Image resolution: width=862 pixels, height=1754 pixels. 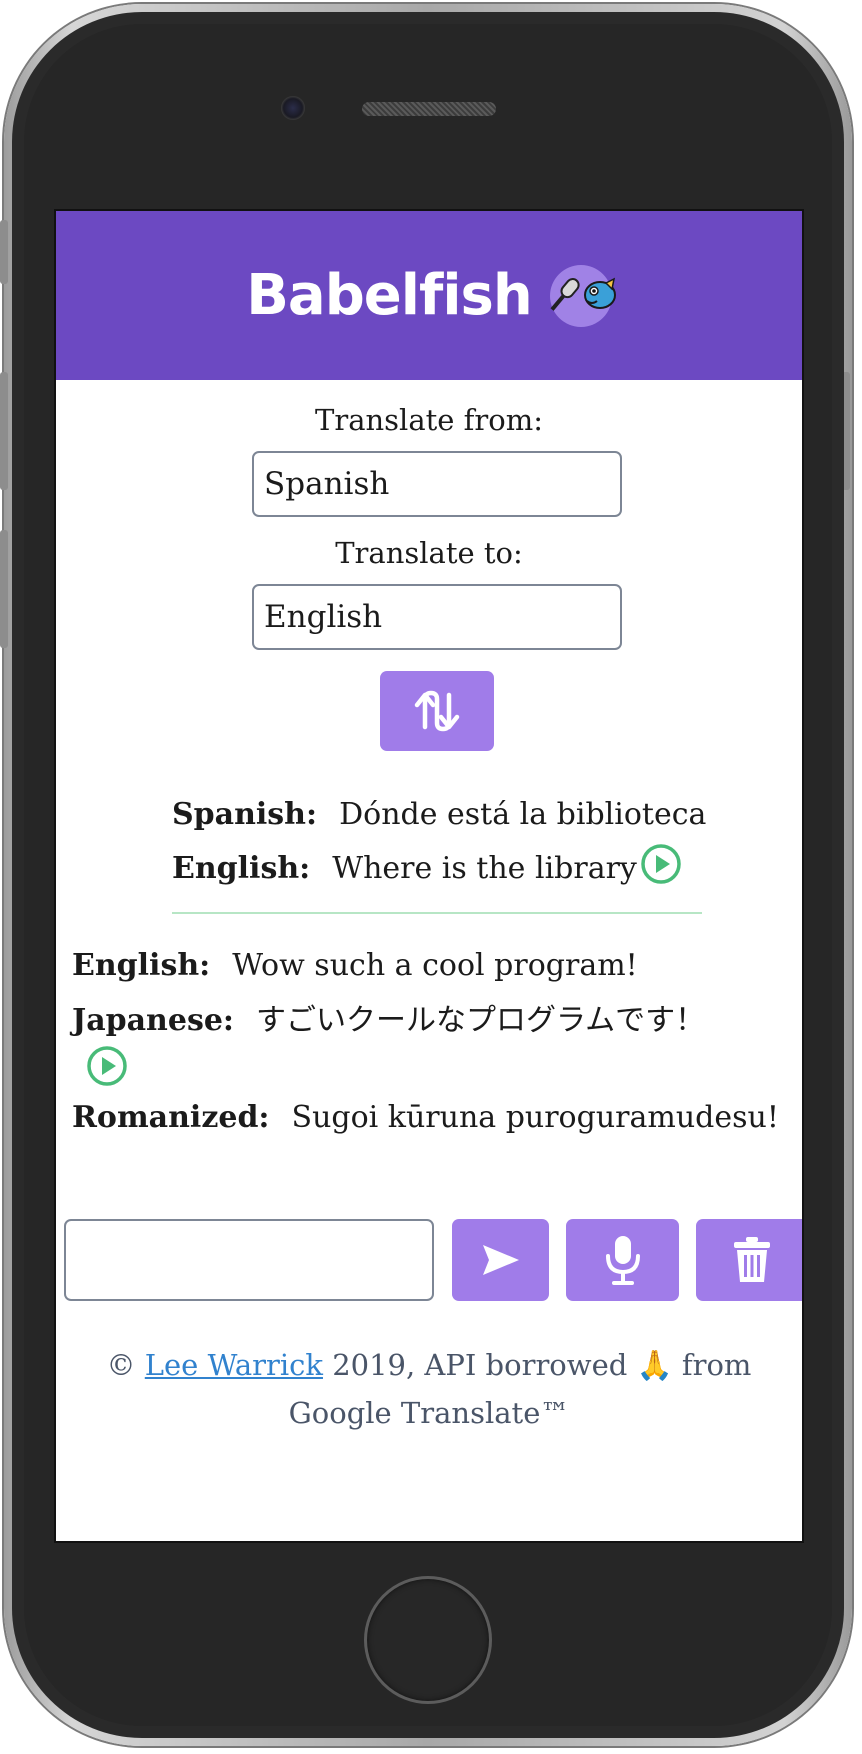 What do you see at coordinates (654, 1365) in the screenshot?
I see `praying-hands-icon: 🙏` at bounding box center [654, 1365].